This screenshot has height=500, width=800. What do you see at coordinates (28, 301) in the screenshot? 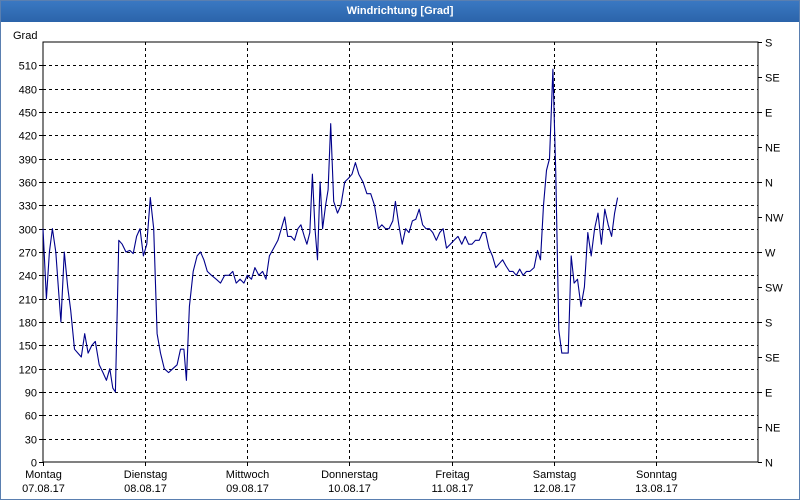
I see `y-tick-label: 210` at bounding box center [28, 301].